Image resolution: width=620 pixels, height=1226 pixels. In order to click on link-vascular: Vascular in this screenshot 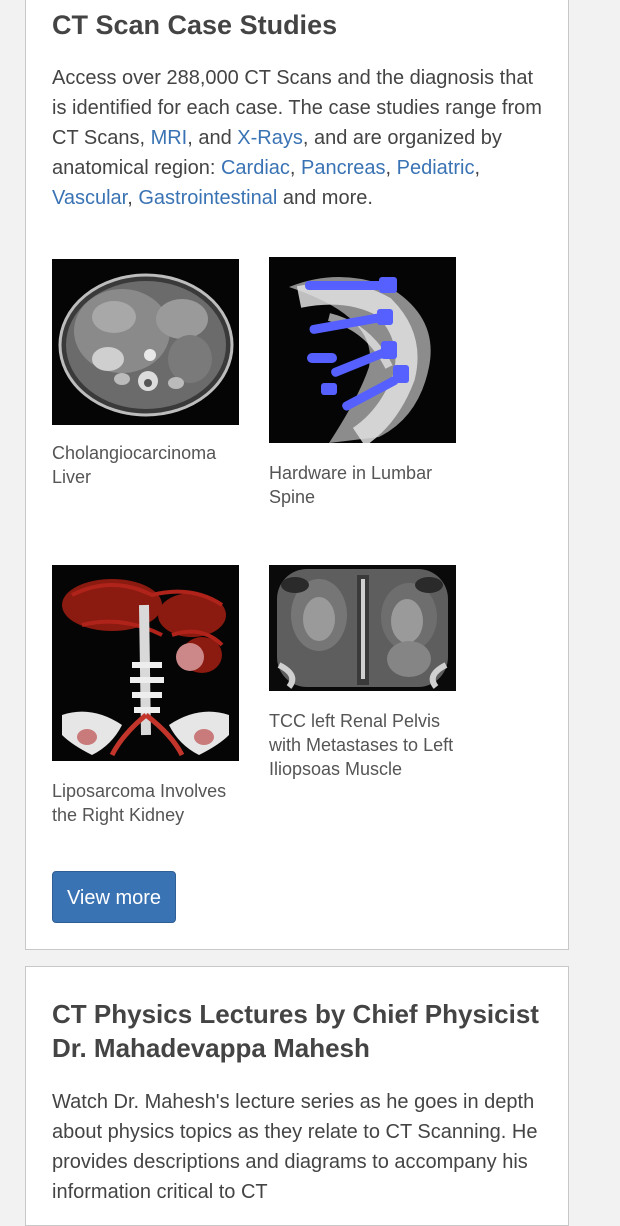, I will do `click(89, 198)`.